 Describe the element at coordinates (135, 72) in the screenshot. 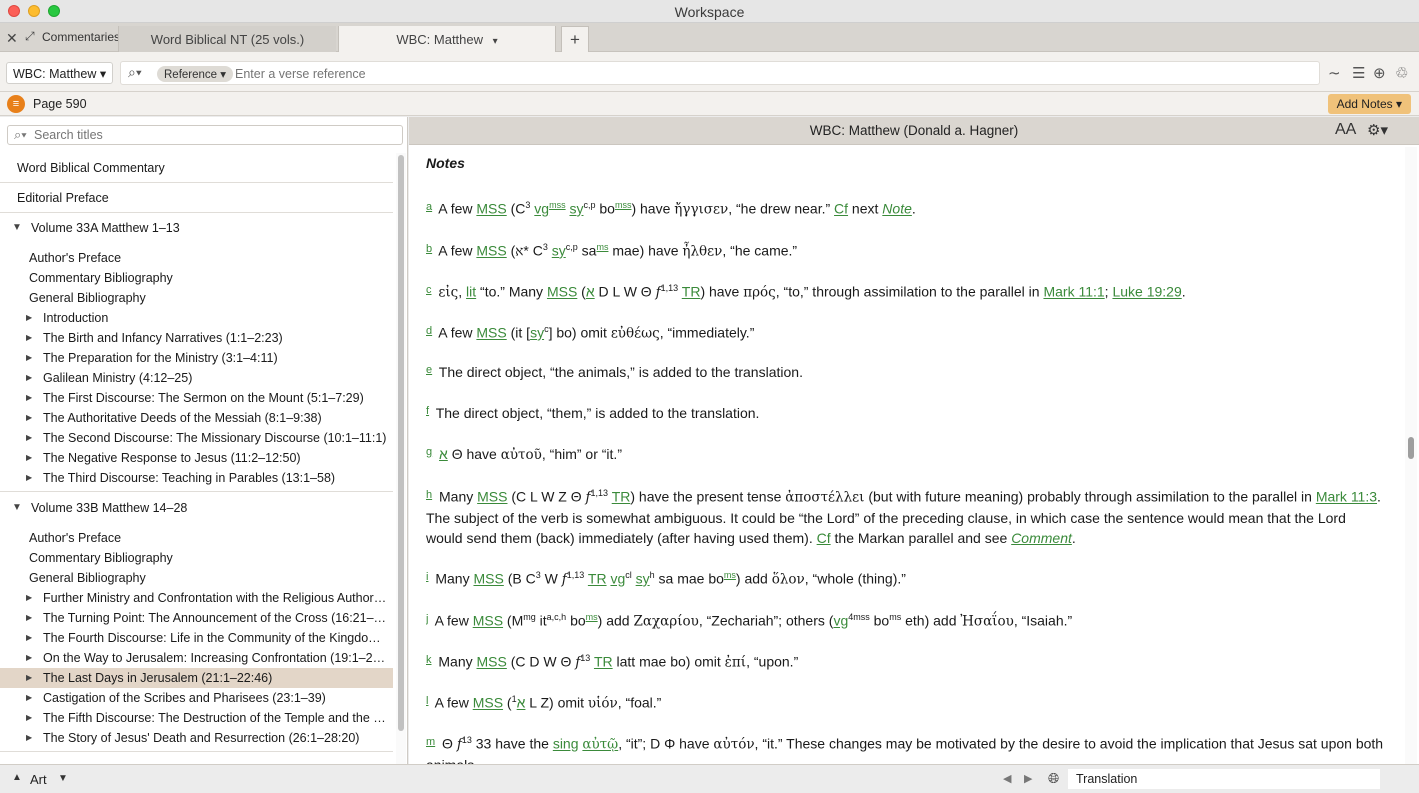

I see `search-icon: ⌕▾` at that location.